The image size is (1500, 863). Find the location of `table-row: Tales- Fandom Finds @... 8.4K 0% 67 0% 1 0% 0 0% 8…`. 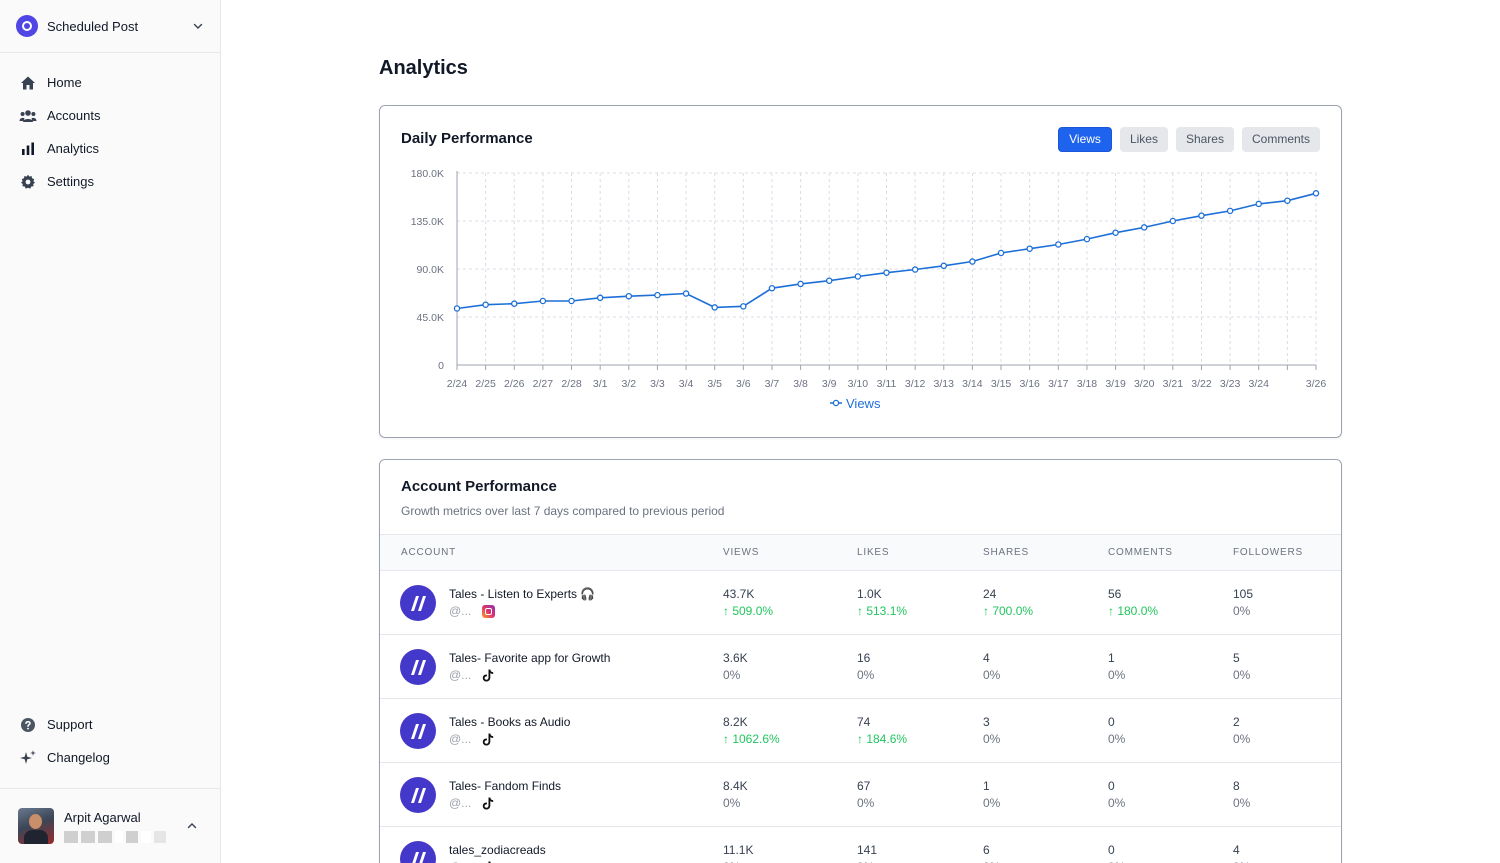

table-row: Tales- Fandom Finds @... 8.4K 0% 67 0% 1 0% 0 0% 8… is located at coordinates (860, 795).